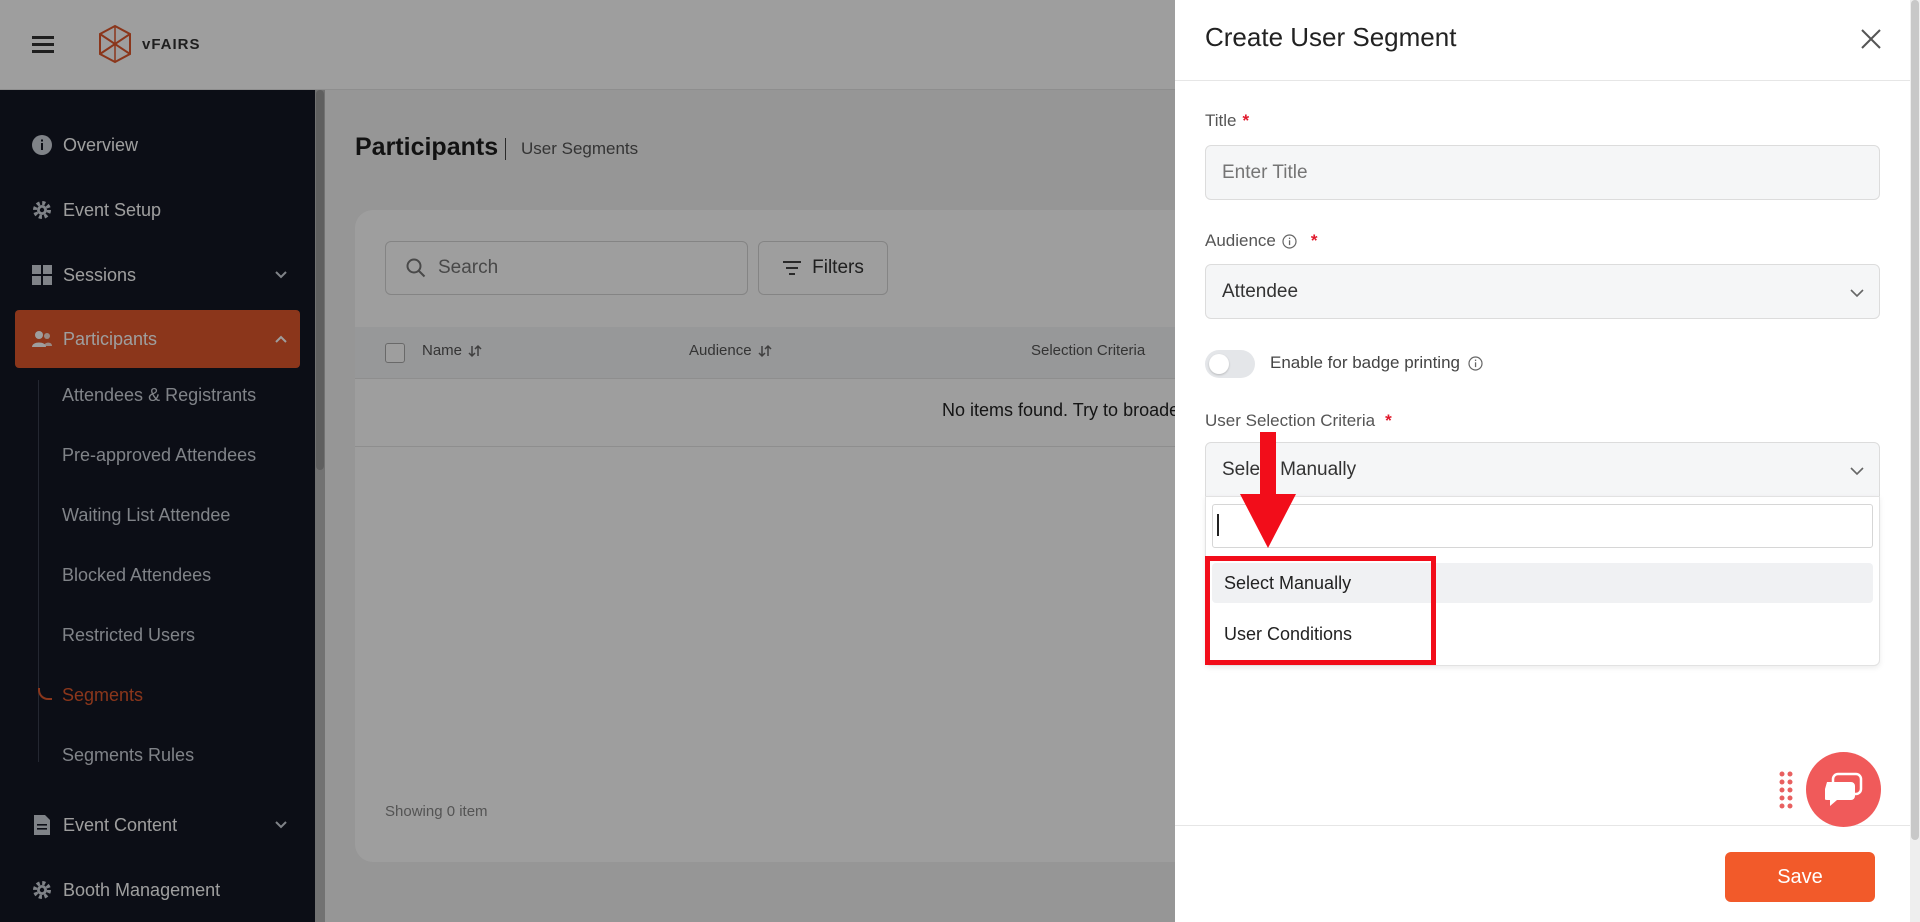 The image size is (1920, 922). Describe the element at coordinates (1331, 37) in the screenshot. I see `drawer-title: Create User Segment` at that location.